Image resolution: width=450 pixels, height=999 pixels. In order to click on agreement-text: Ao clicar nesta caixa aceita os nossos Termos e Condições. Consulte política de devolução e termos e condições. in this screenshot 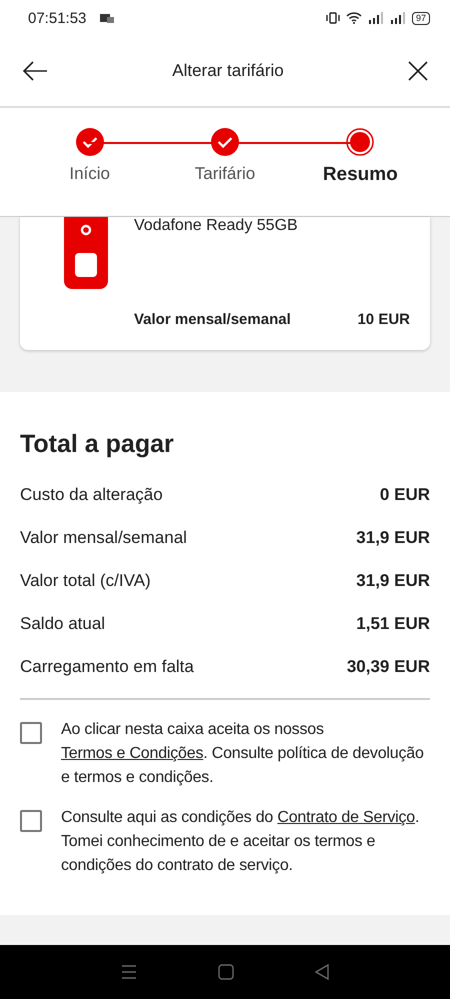, I will do `click(243, 754)`.